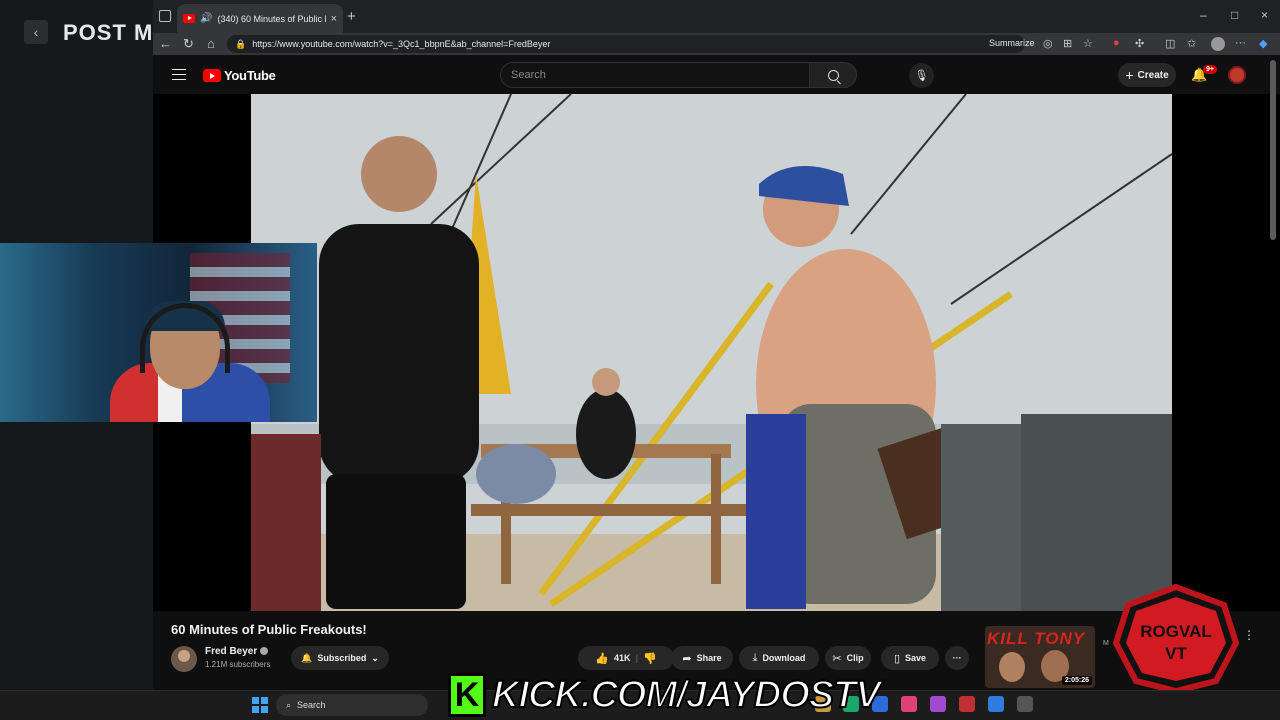 This screenshot has width=1280, height=720. Describe the element at coordinates (1237, 75) in the screenshot. I see `account-avatar` at that location.